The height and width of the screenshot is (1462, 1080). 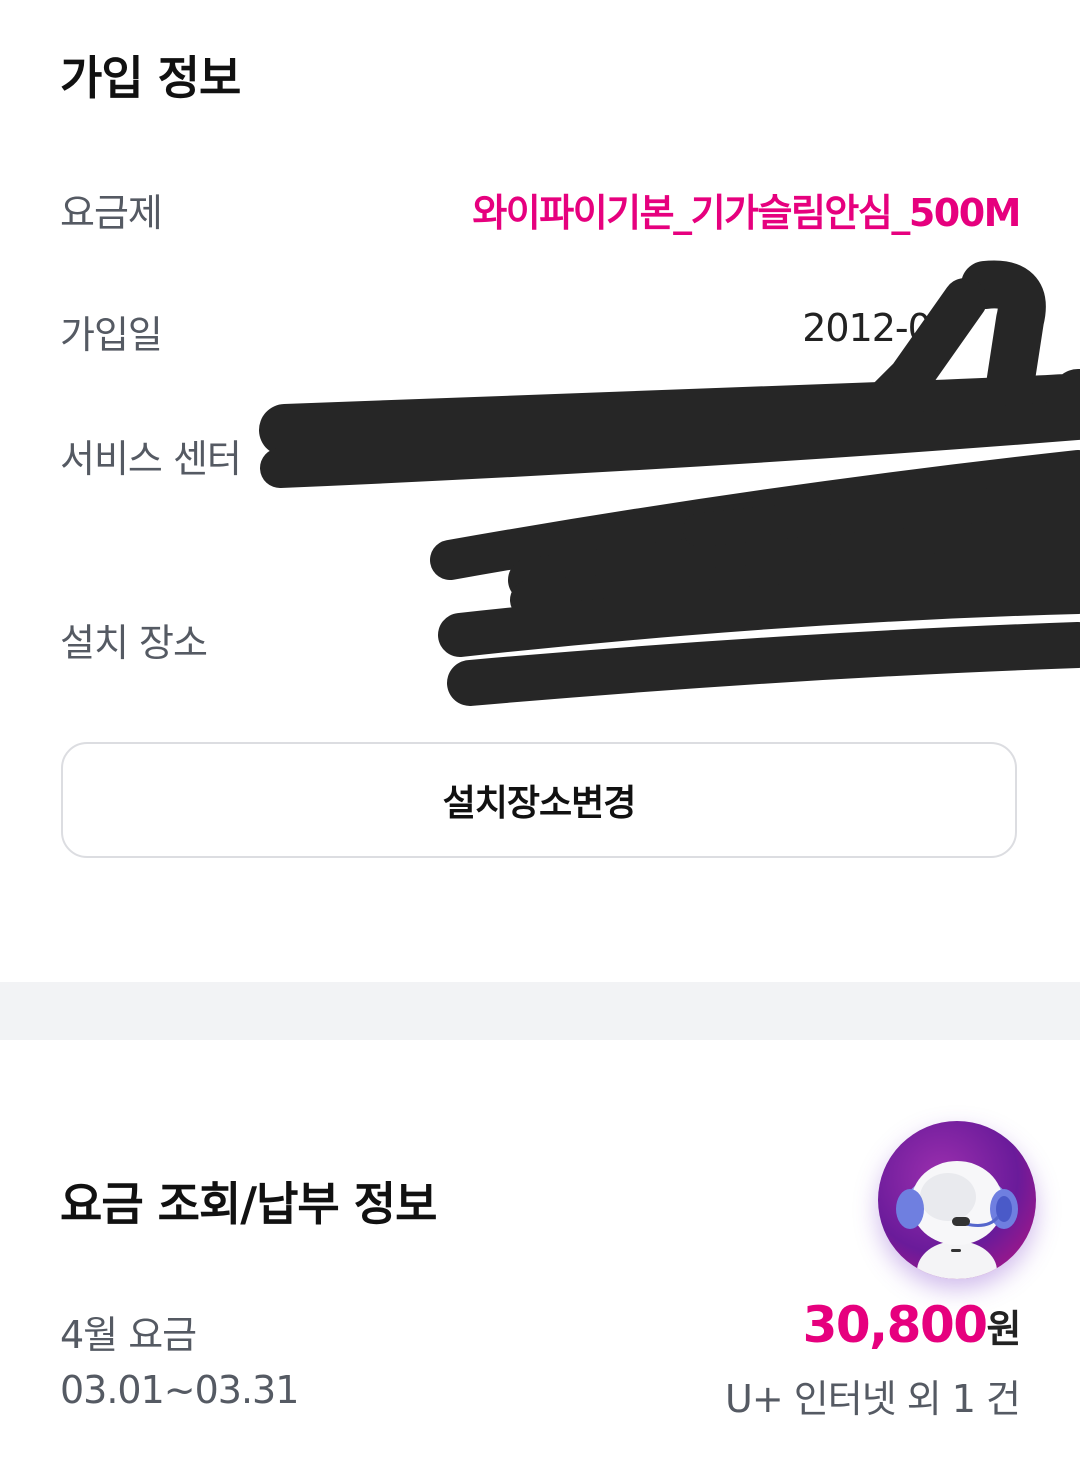 I want to click on join-date-label: 가입일, so click(x=111, y=335).